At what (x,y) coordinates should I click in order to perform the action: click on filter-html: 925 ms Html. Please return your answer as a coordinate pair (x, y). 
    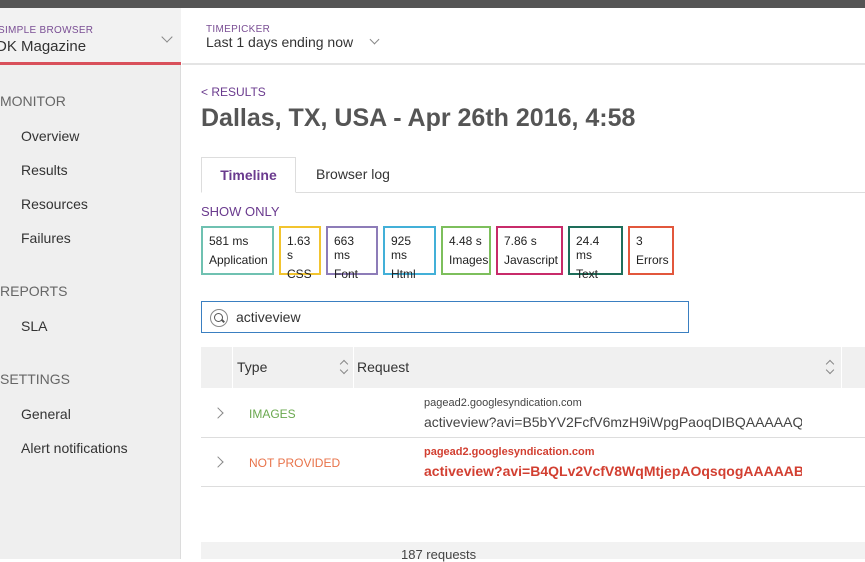
    Looking at the image, I should click on (409, 253).